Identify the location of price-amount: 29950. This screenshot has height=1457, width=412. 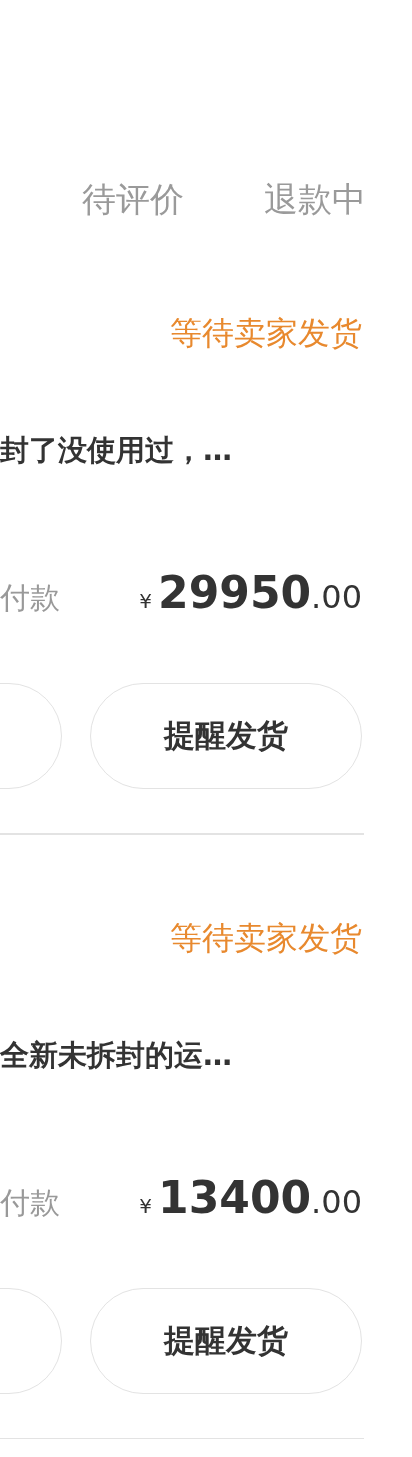
(235, 592).